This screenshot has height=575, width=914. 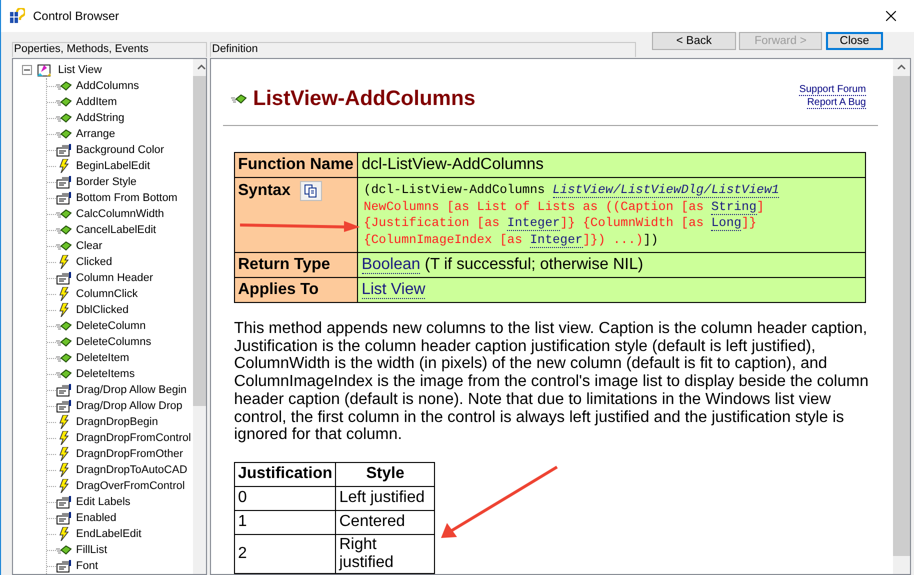 What do you see at coordinates (391, 265) in the screenshot?
I see `type-link: Boolean` at bounding box center [391, 265].